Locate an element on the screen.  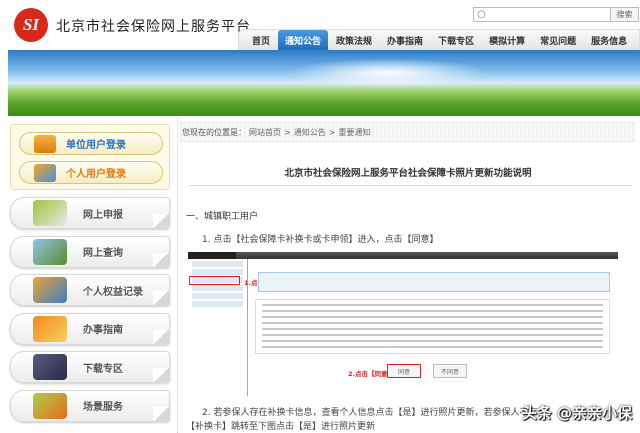
magnifier-icon is located at coordinates (50, 251).